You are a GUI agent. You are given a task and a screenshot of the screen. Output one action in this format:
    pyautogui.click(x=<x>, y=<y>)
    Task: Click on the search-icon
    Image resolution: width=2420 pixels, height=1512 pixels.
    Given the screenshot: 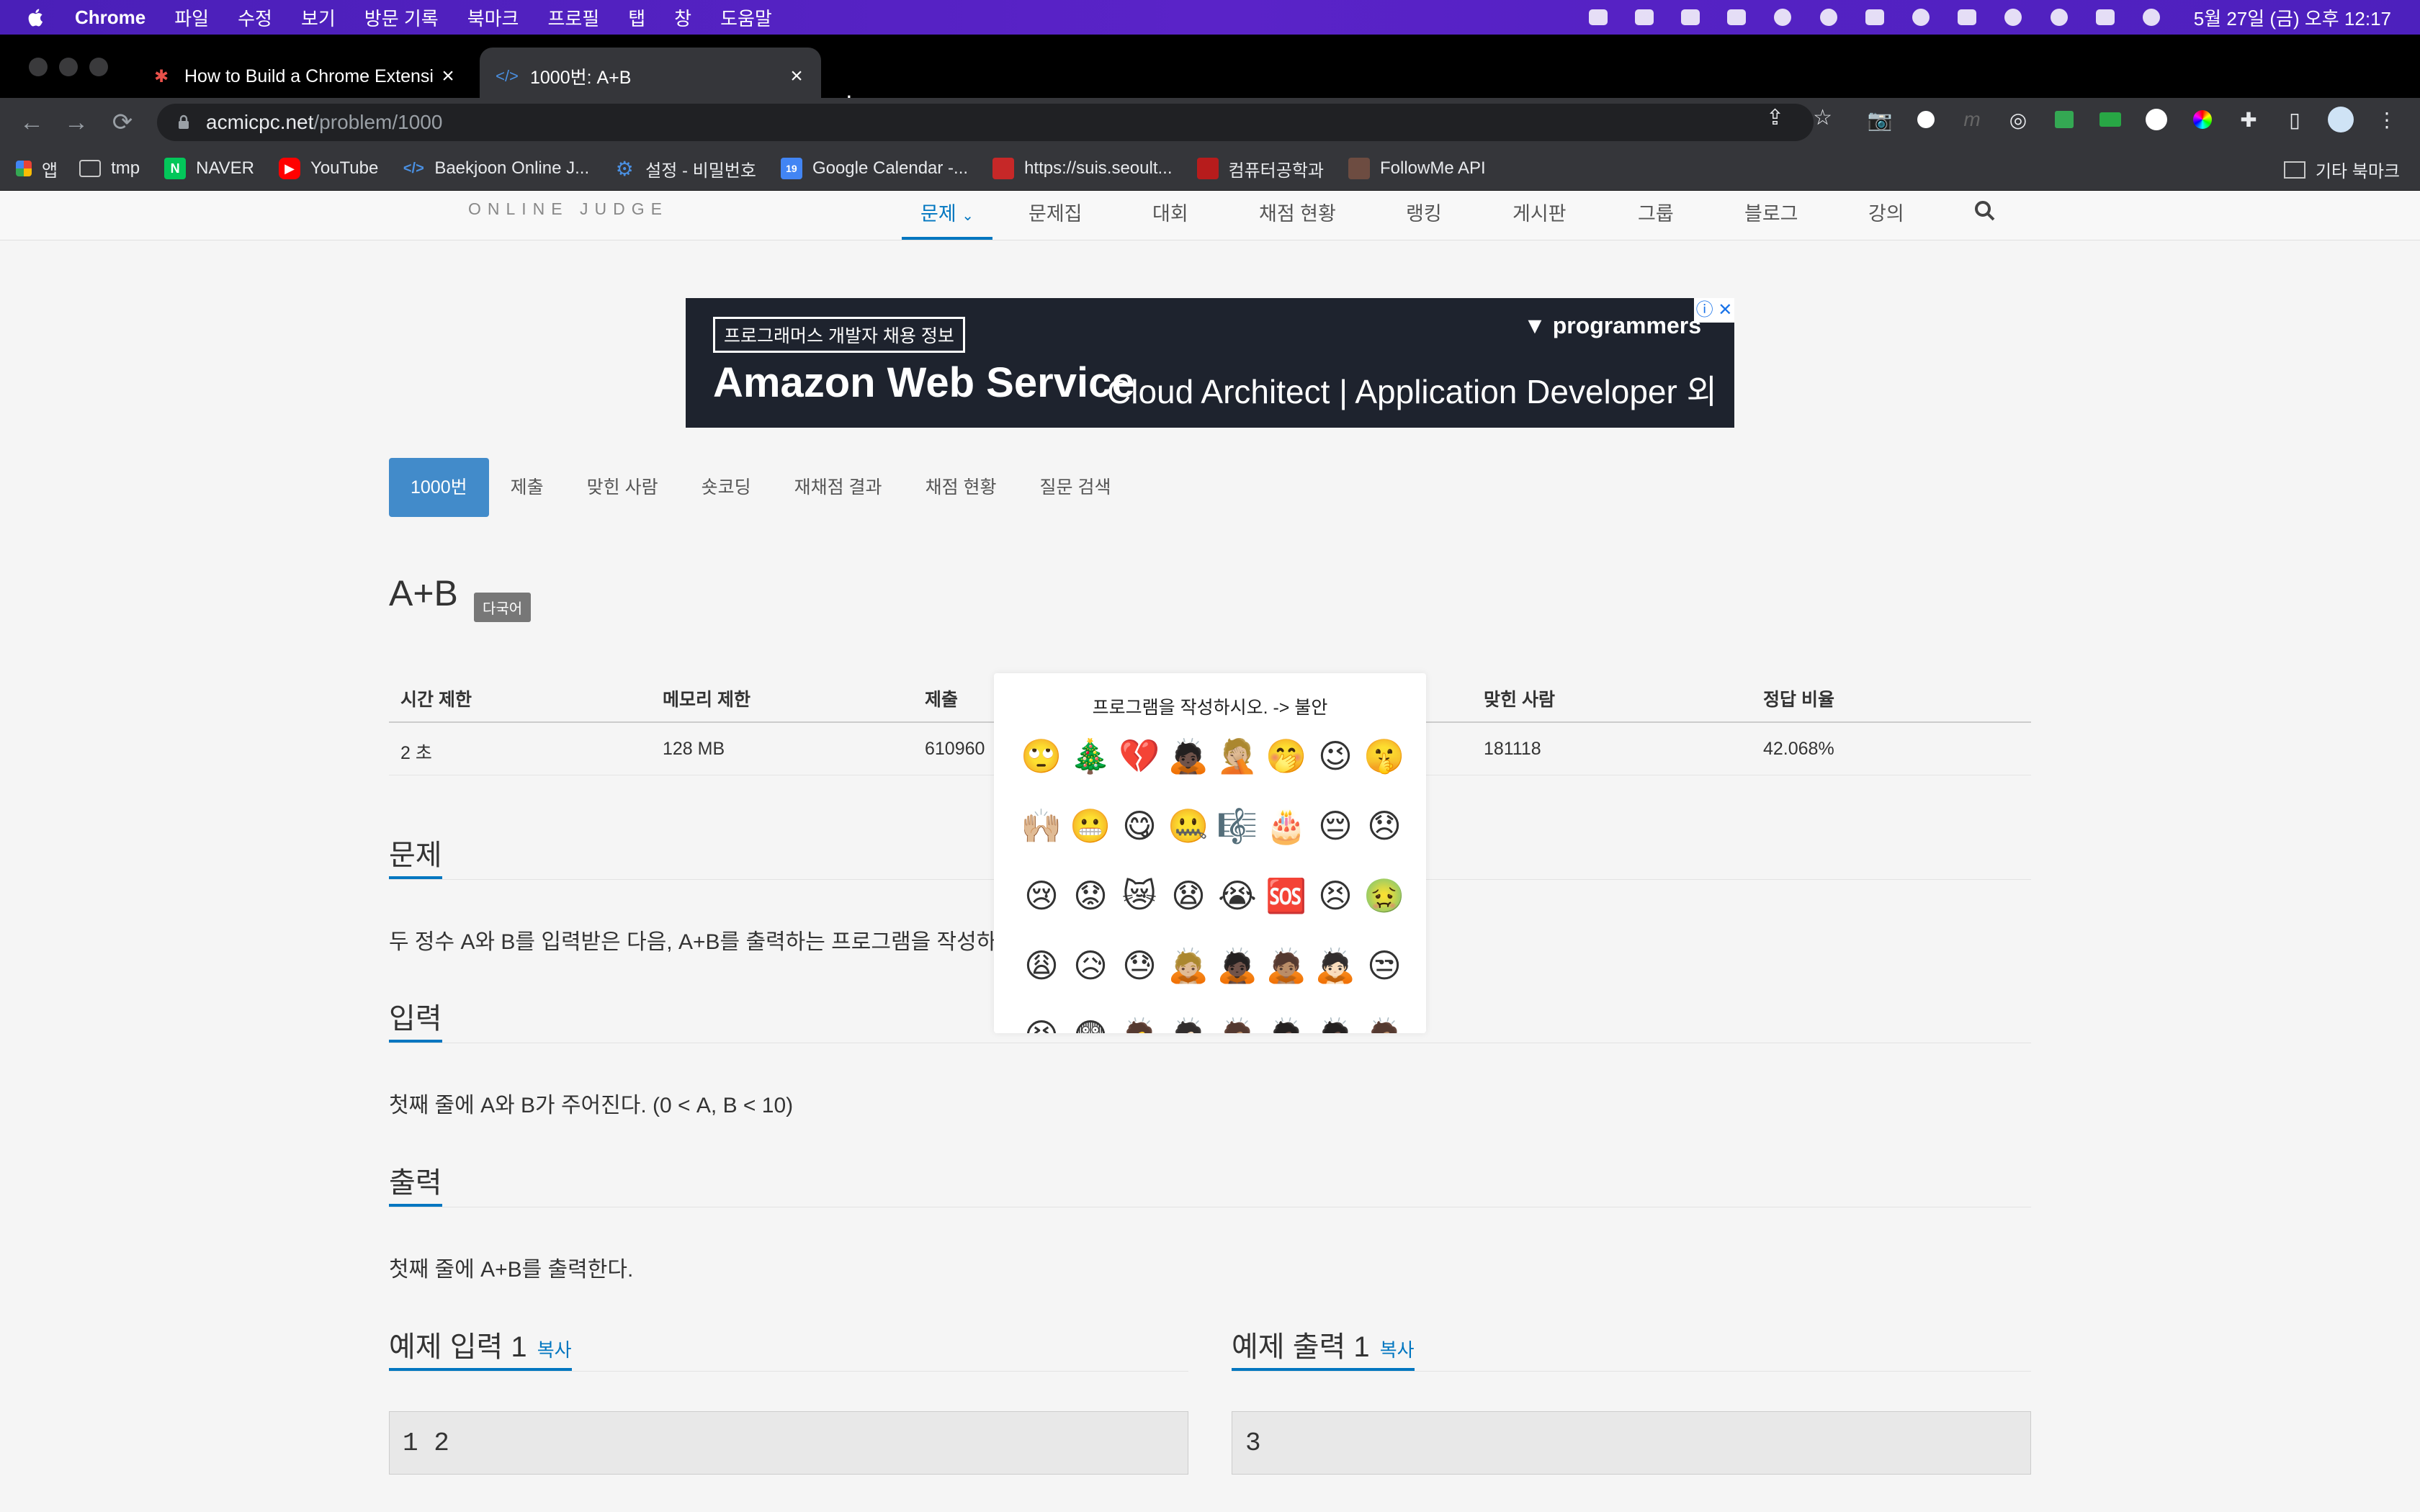 What is the action you would take?
    pyautogui.click(x=1984, y=210)
    